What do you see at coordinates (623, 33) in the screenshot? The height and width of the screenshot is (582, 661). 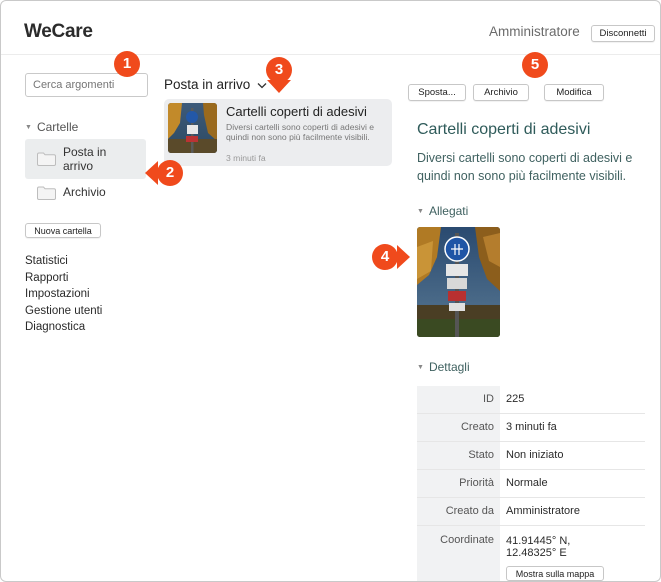 I see `logout-button: Disconnetti` at bounding box center [623, 33].